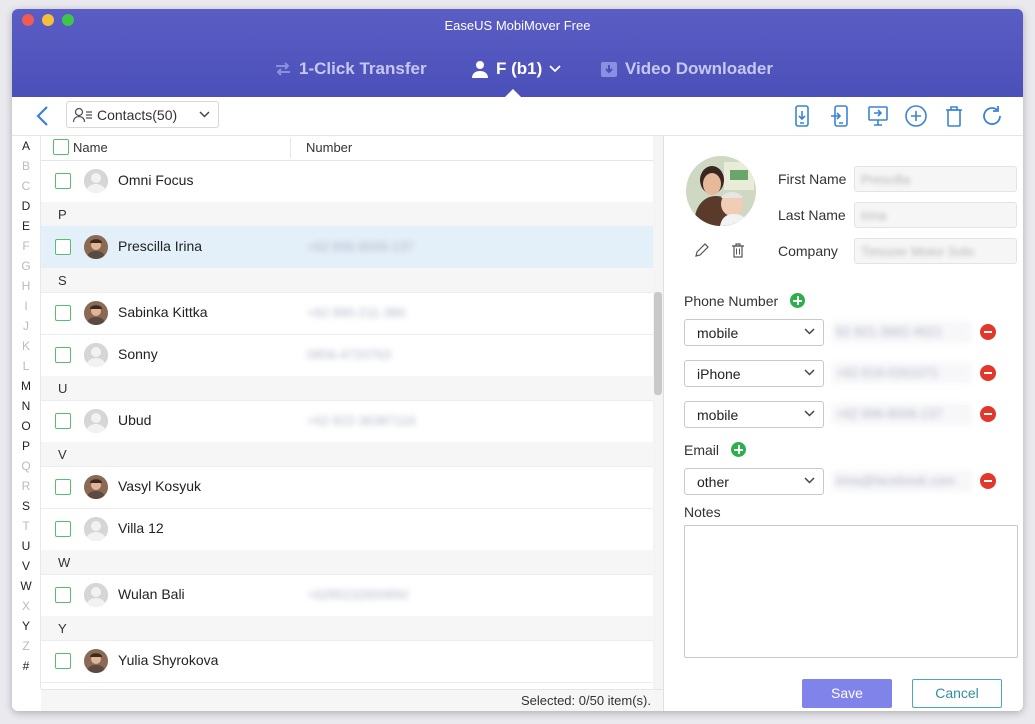 The height and width of the screenshot is (724, 1035). Describe the element at coordinates (26, 346) in the screenshot. I see `alphabet-letter: K` at that location.